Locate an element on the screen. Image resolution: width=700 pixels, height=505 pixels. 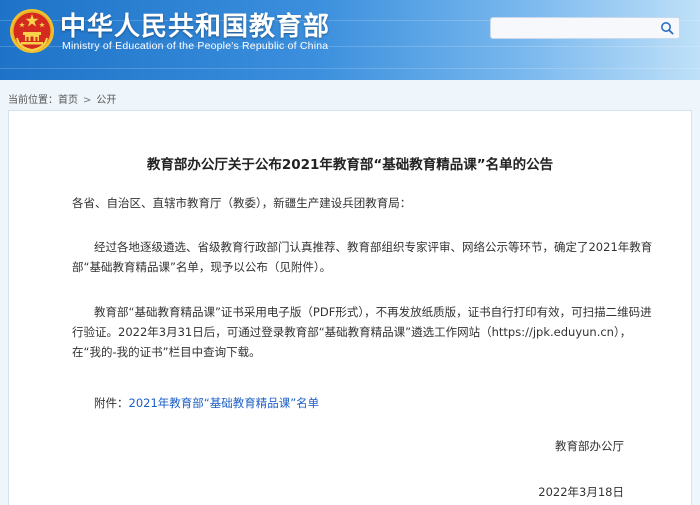
breadcrumb-home-link: 首页 is located at coordinates (68, 100).